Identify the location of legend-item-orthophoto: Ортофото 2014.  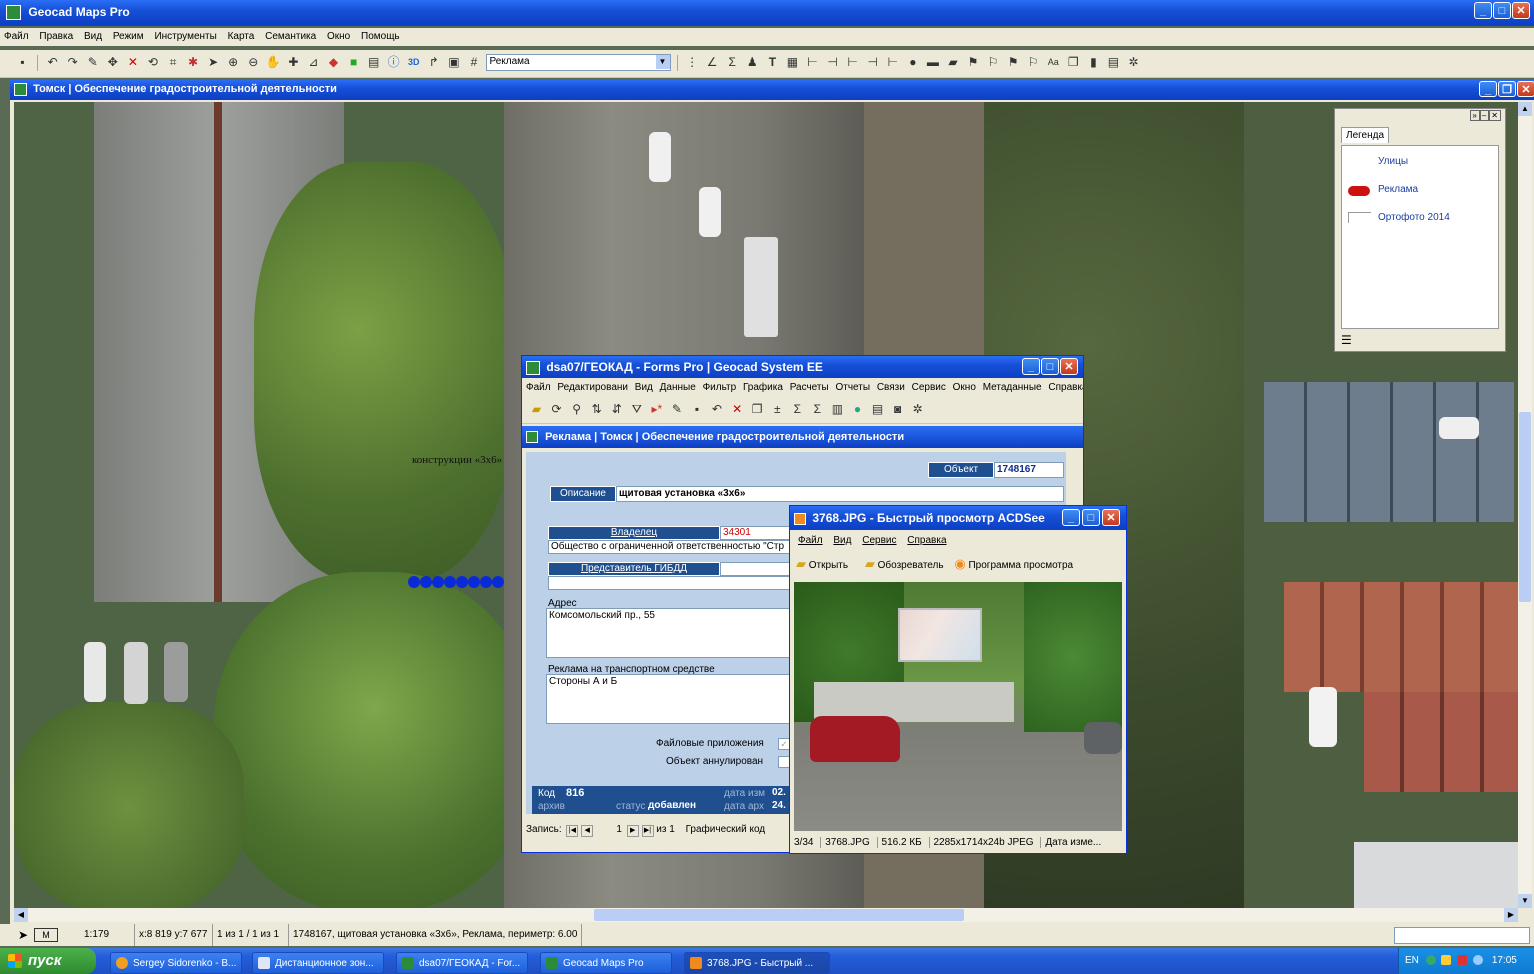
(1414, 217).